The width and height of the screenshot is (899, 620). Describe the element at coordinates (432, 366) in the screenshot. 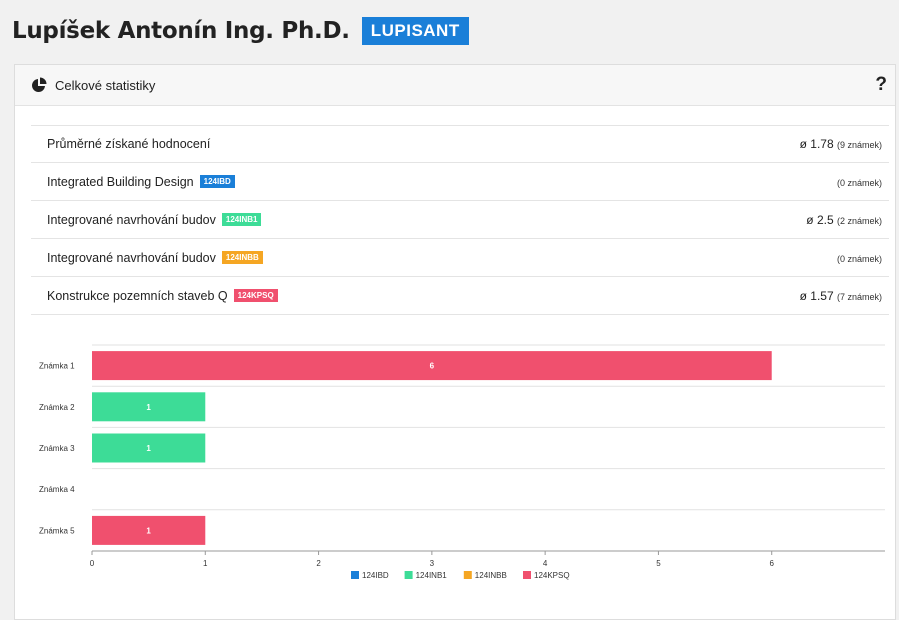

I see `bar-value-label: 6` at that location.